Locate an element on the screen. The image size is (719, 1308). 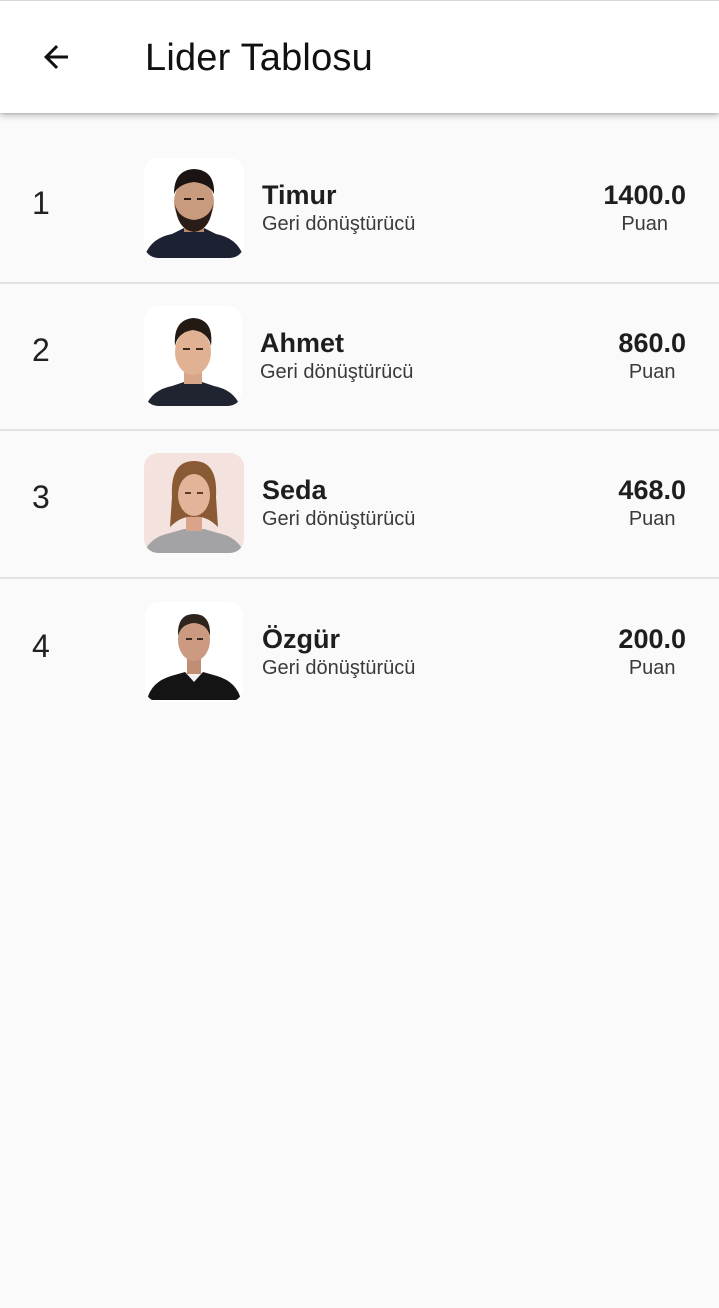
score-box: 860.0 Puan is located at coordinates (652, 355).